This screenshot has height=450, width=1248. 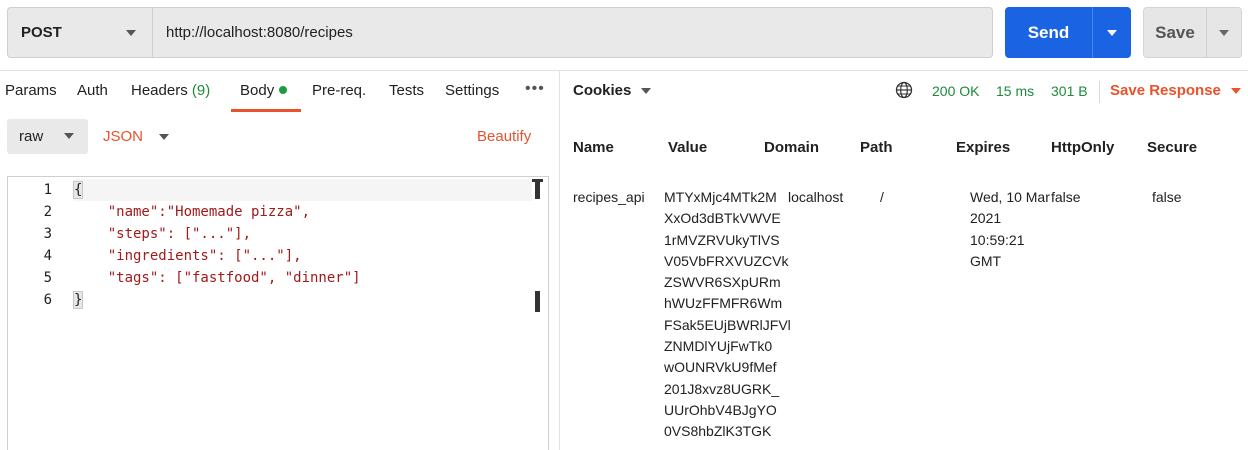 What do you see at coordinates (40, 313) in the screenshot?
I see `line-gutter: 1 2 3 4 5 6` at bounding box center [40, 313].